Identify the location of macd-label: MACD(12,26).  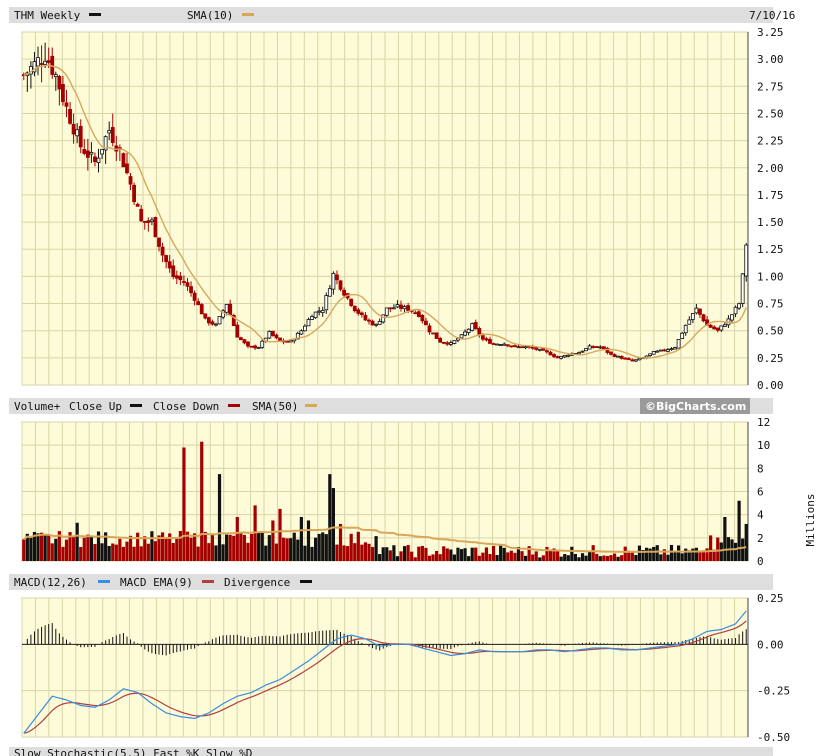
(50, 582).